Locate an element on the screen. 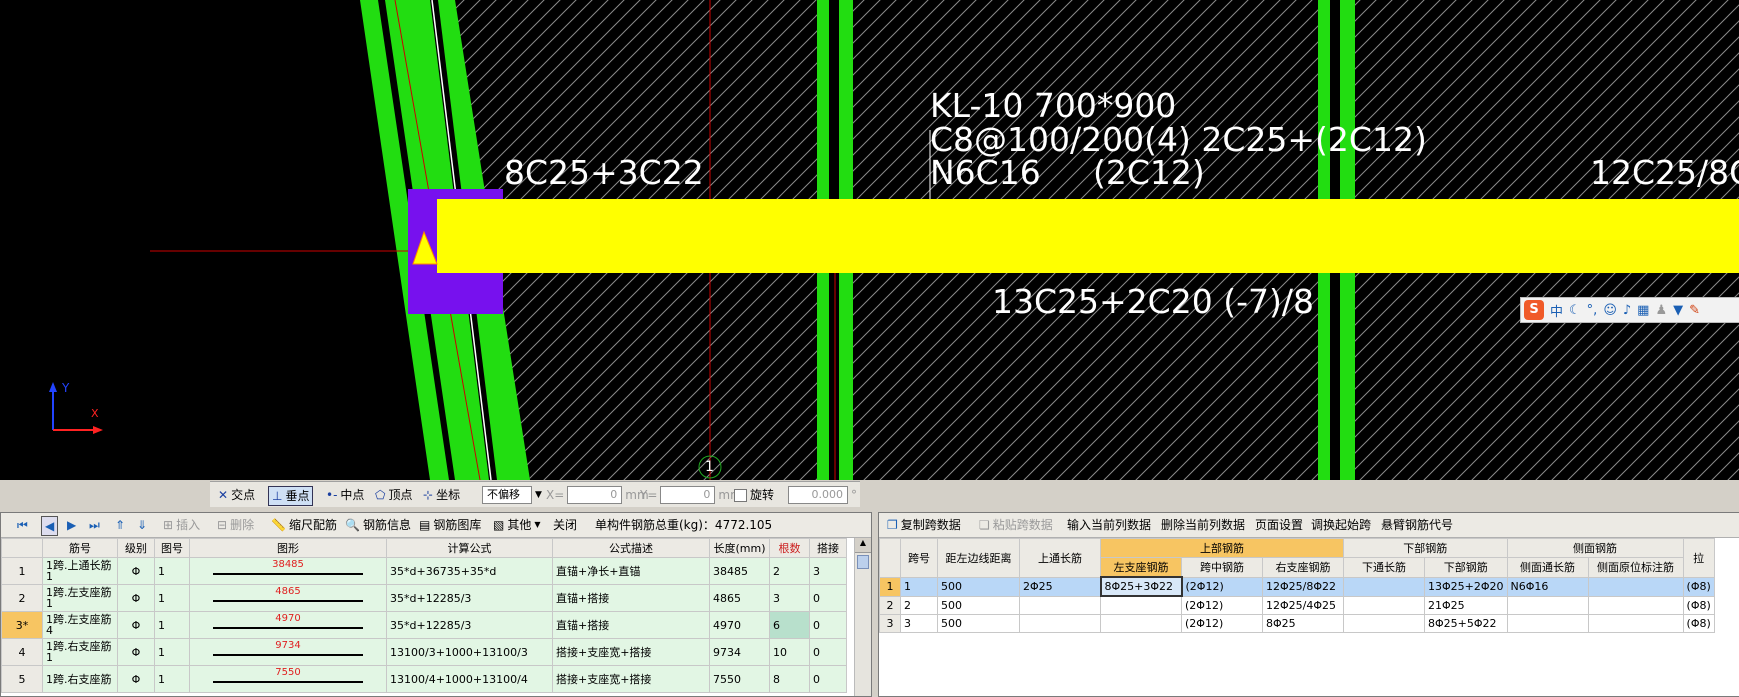 The image size is (1739, 697). keyboard-icon: ▦ is located at coordinates (1643, 310).